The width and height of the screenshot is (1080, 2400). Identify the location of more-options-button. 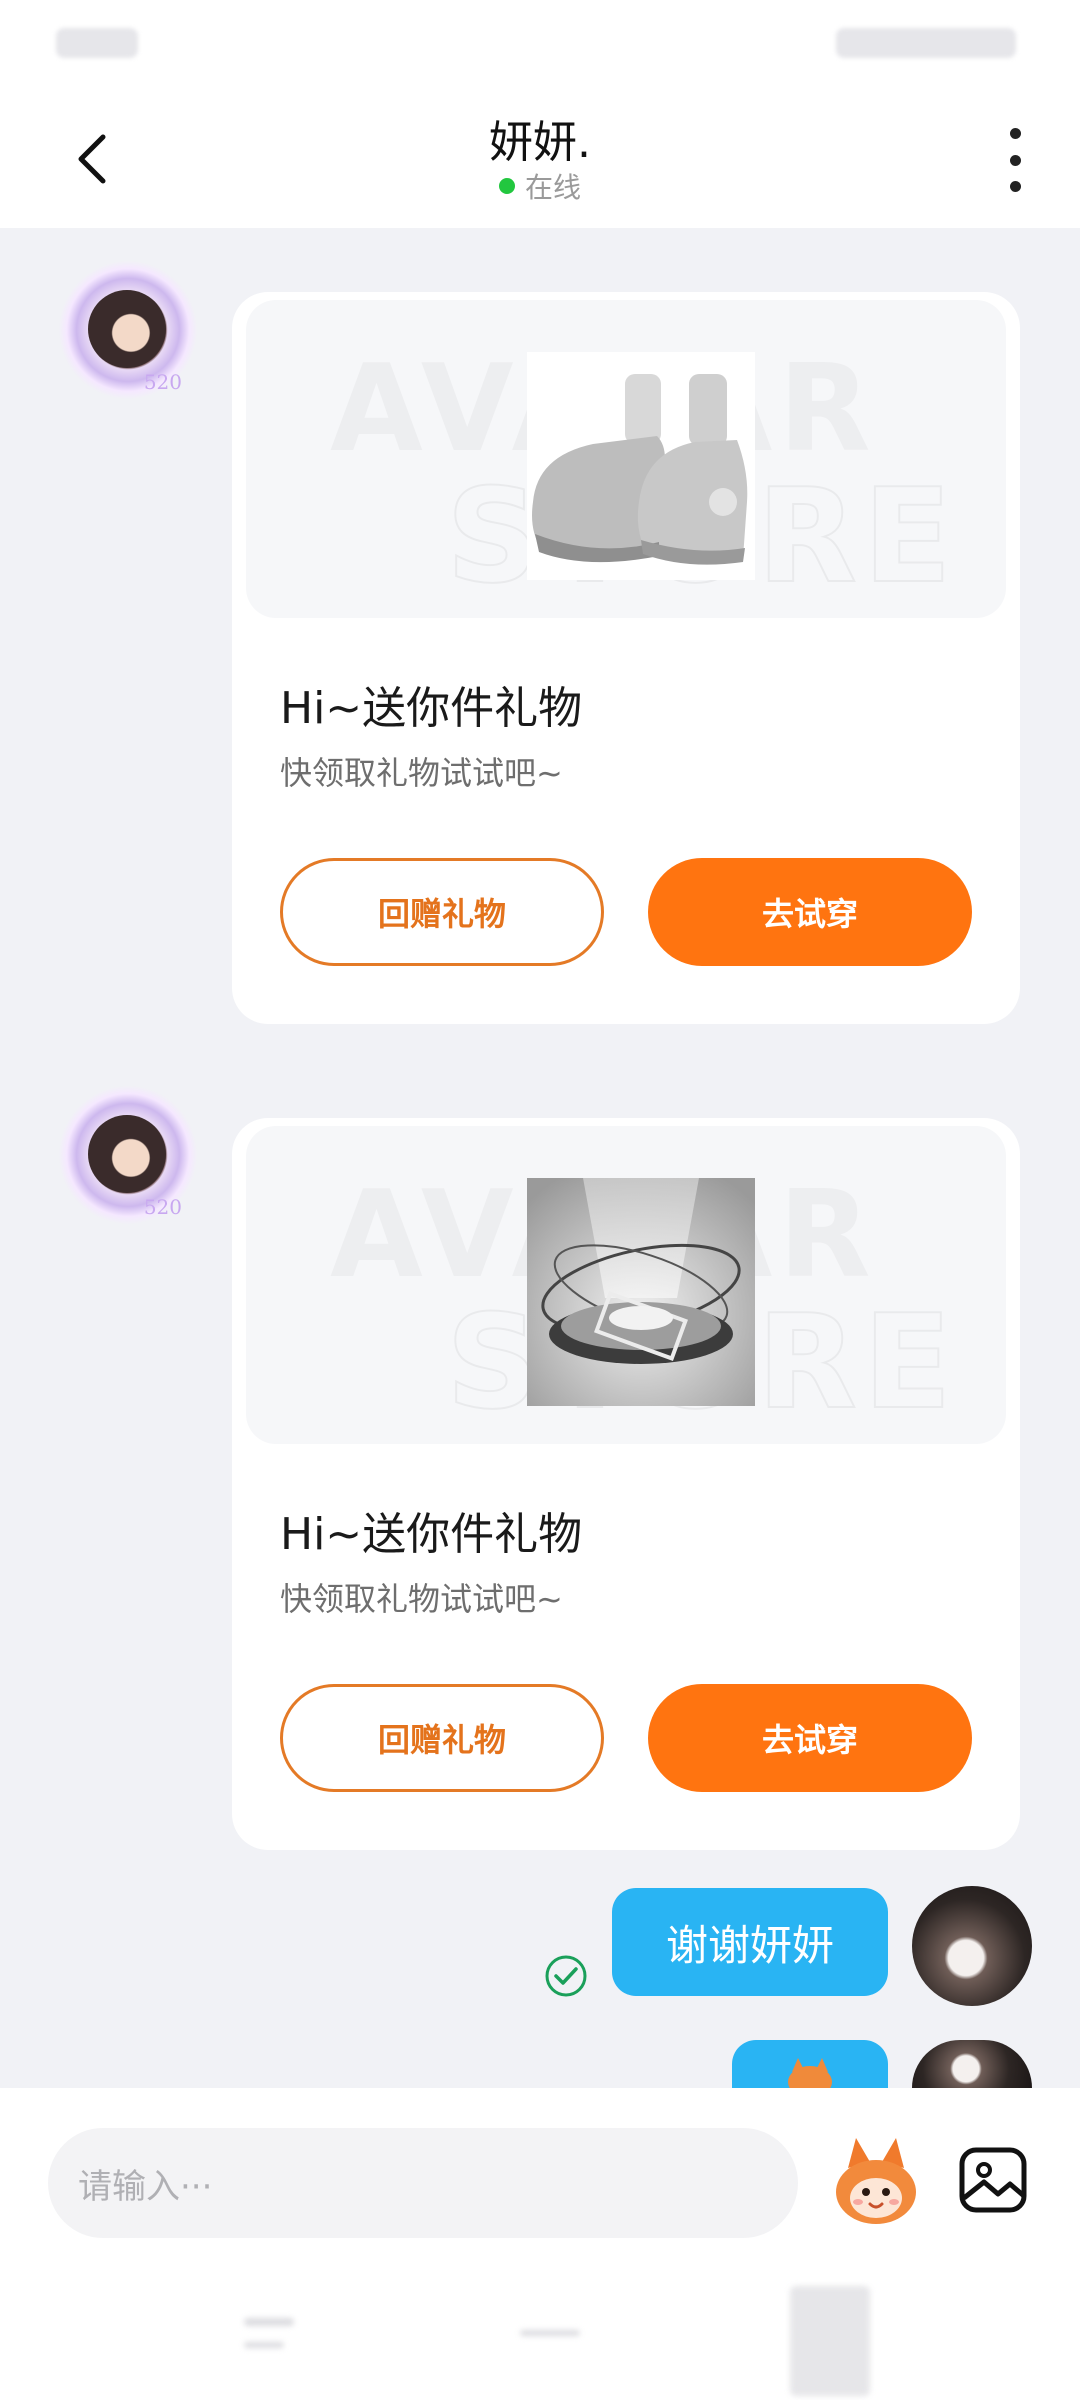
(1015, 160).